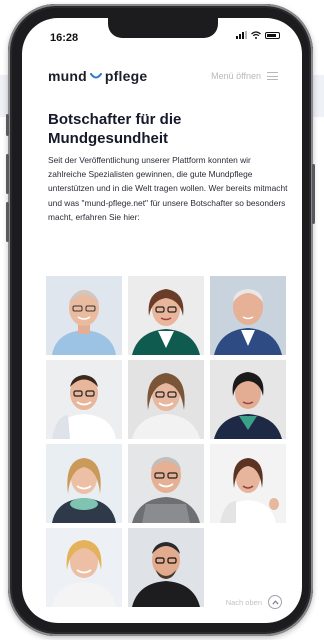 This screenshot has height=640, width=324. I want to click on site-header: mund pflege Menü öffnen, so click(163, 76).